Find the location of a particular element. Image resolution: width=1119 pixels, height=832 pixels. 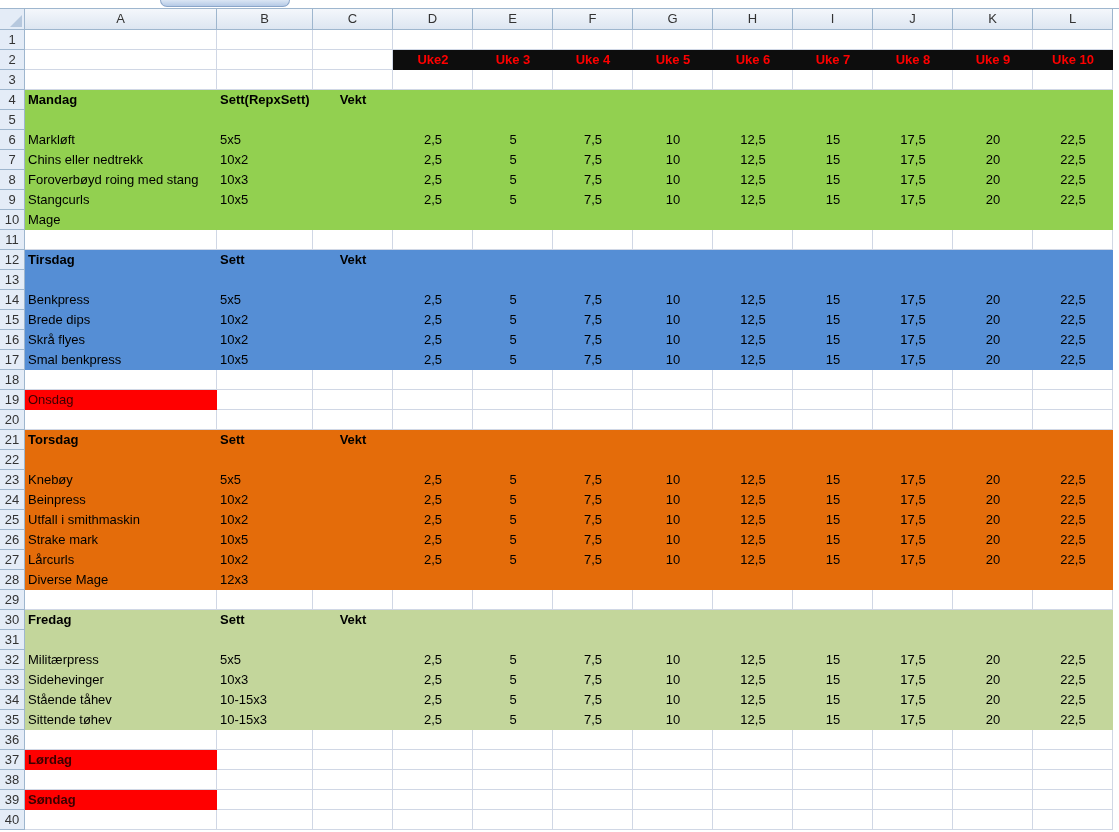

column-header: D is located at coordinates (433, 19).